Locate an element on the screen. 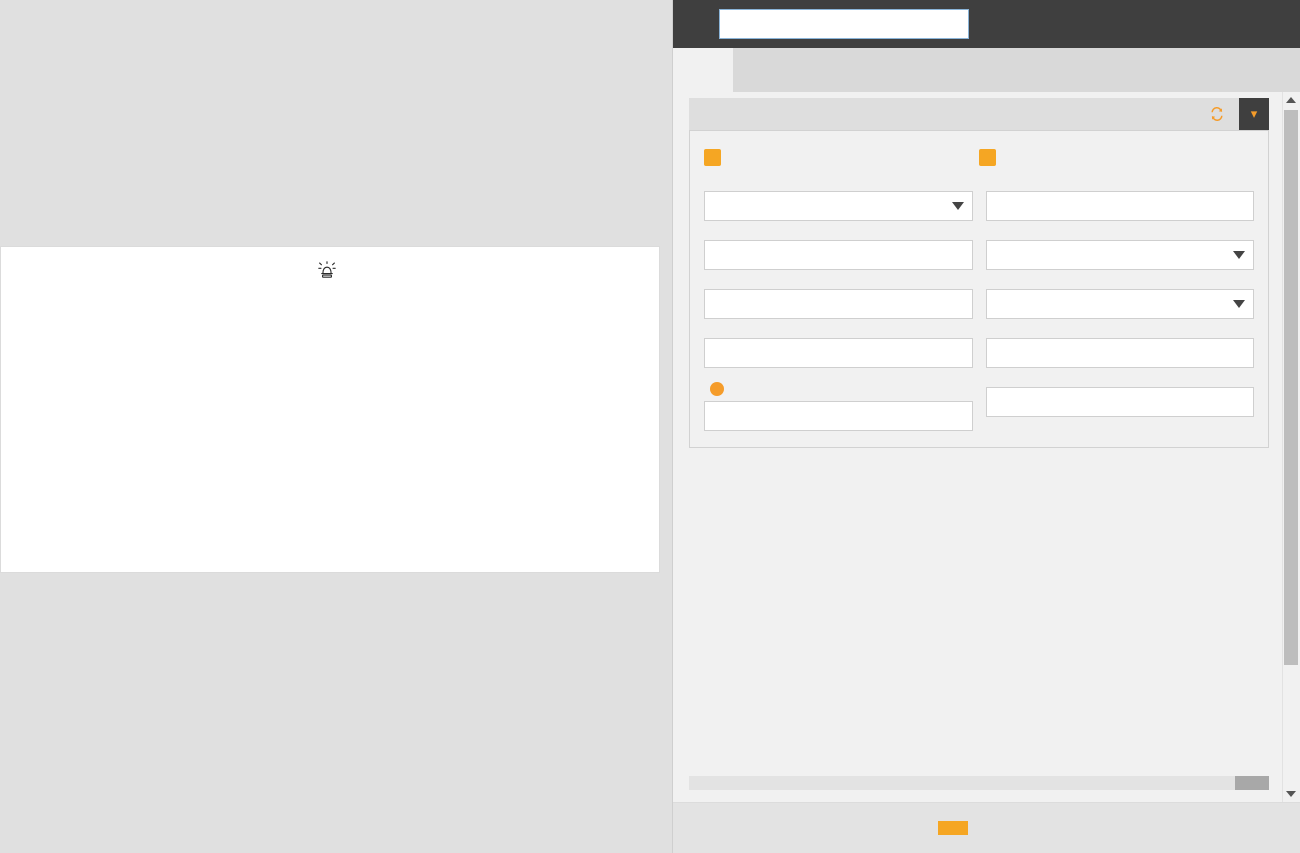 Image resolution: width=1300 pixels, height=853 pixels. field-icon-class is located at coordinates (838, 406).